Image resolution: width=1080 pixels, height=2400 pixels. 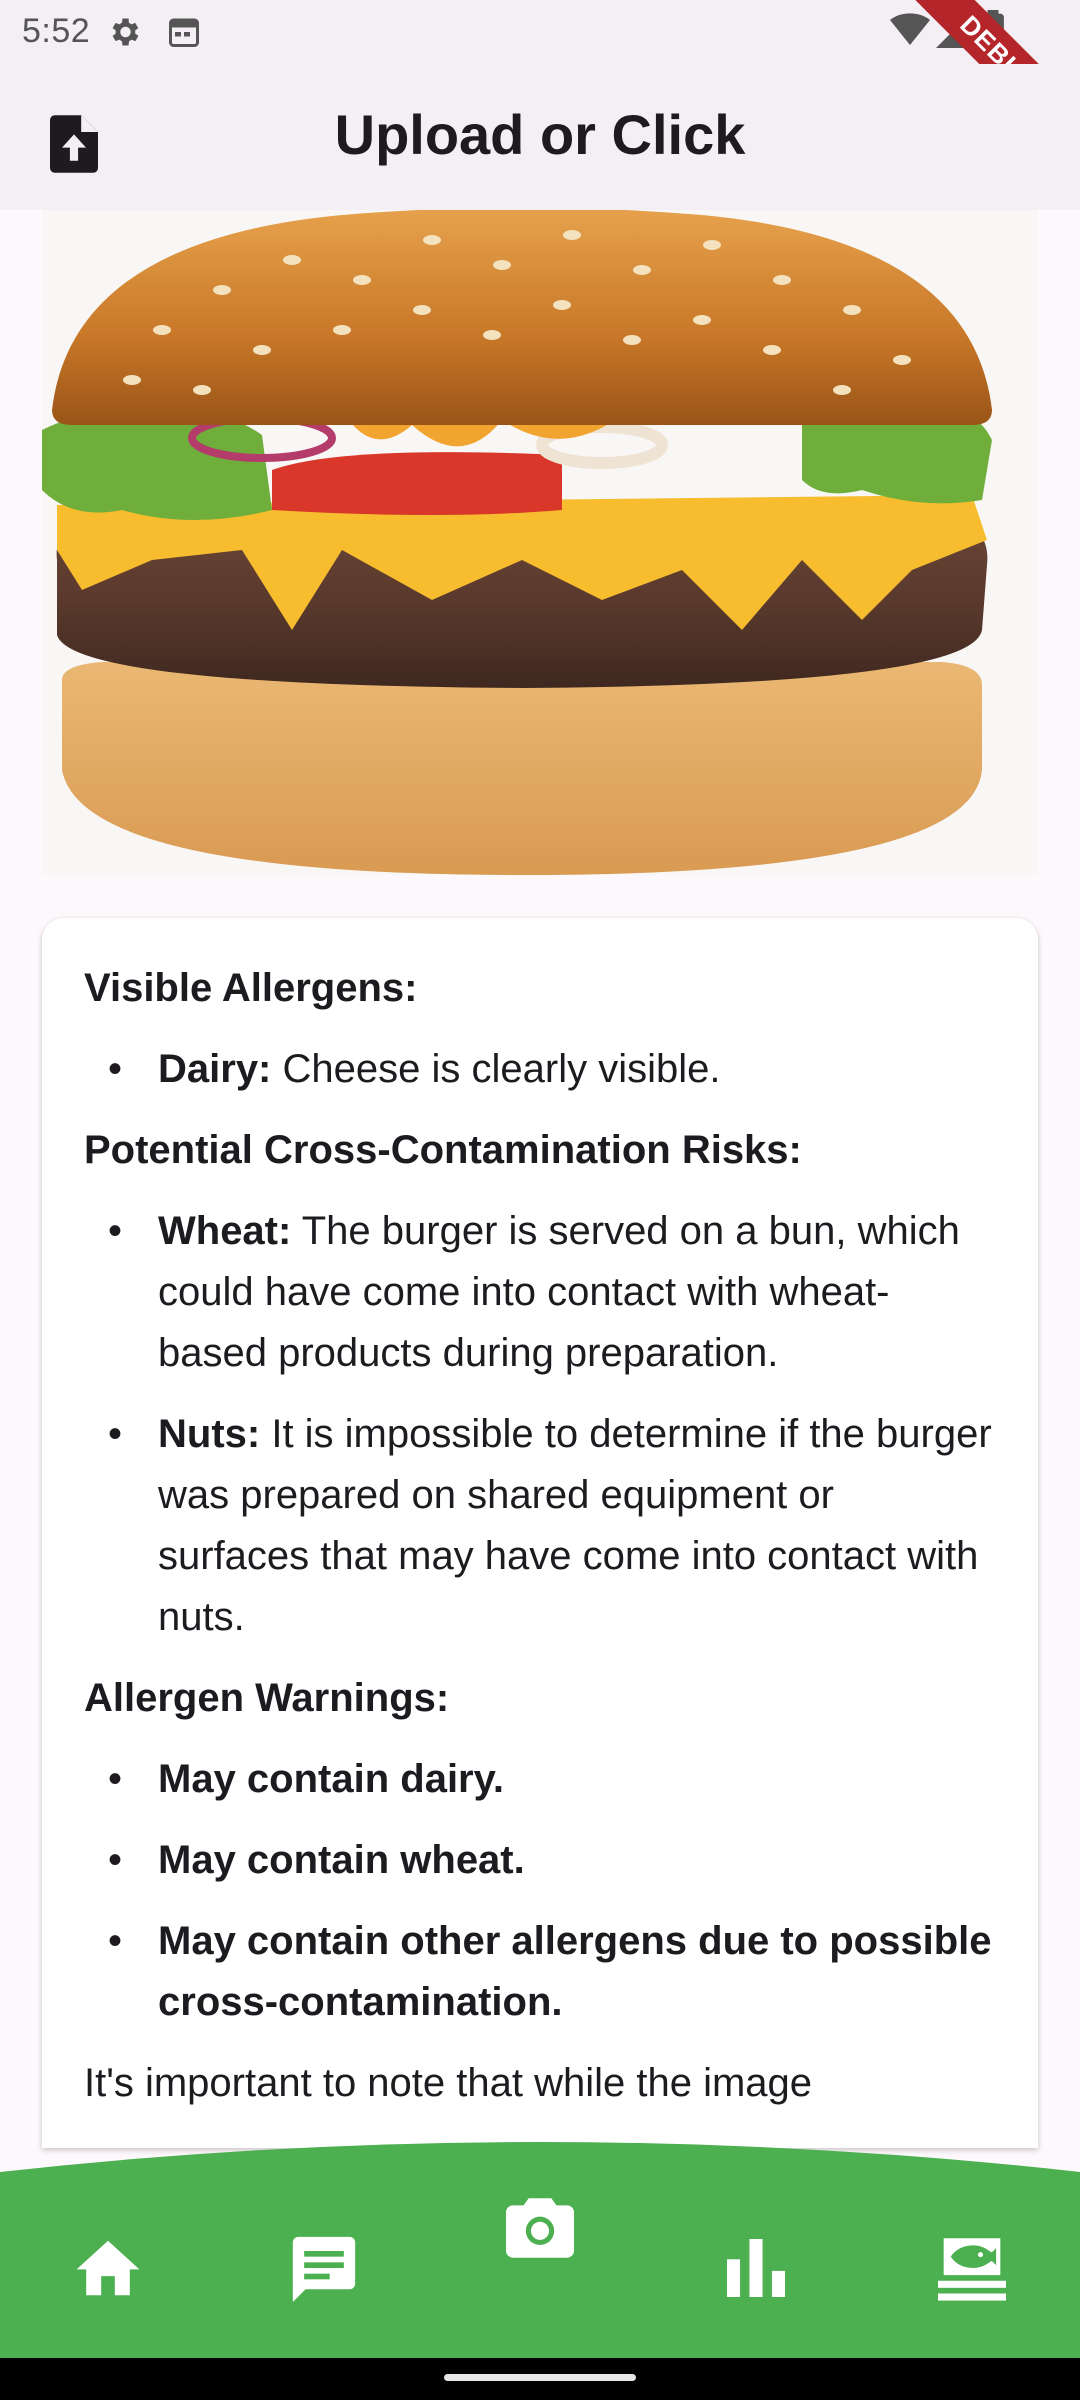 I want to click on list-item: • Dairy: Cheese is clearly visible., so click(x=540, y=1069).